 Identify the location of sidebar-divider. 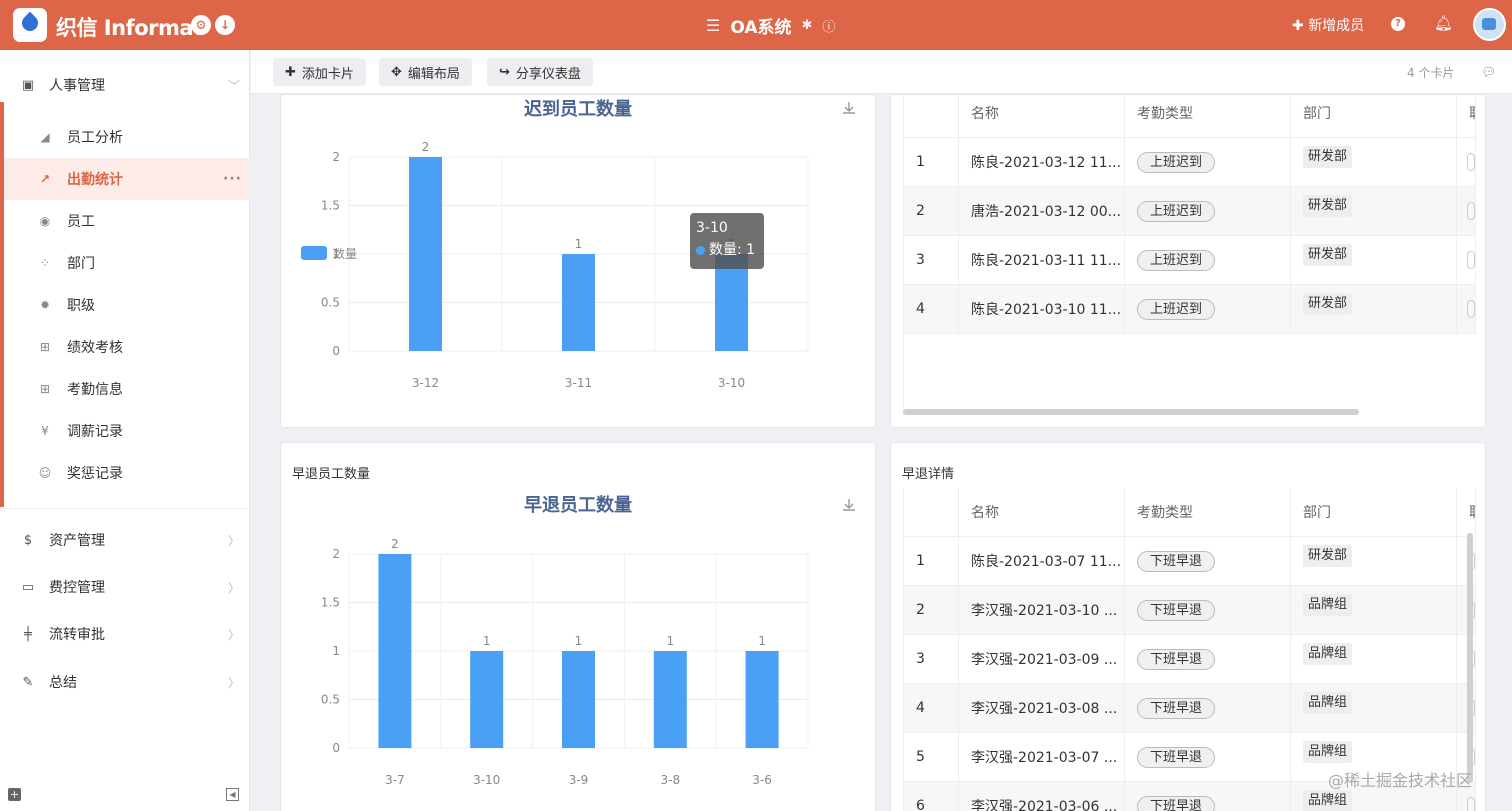
(125, 508).